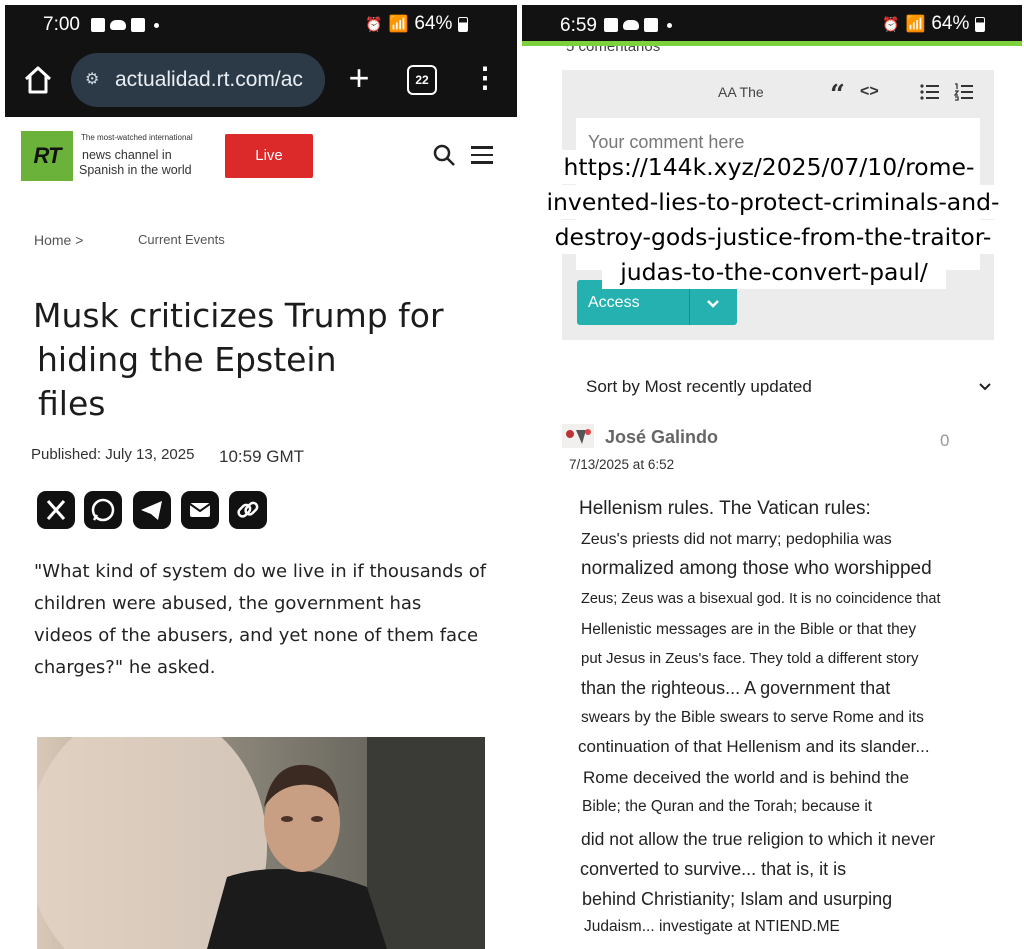  Describe the element at coordinates (713, 869) in the screenshot. I see `comment-line-13: converted to survive... that is, it is` at that location.